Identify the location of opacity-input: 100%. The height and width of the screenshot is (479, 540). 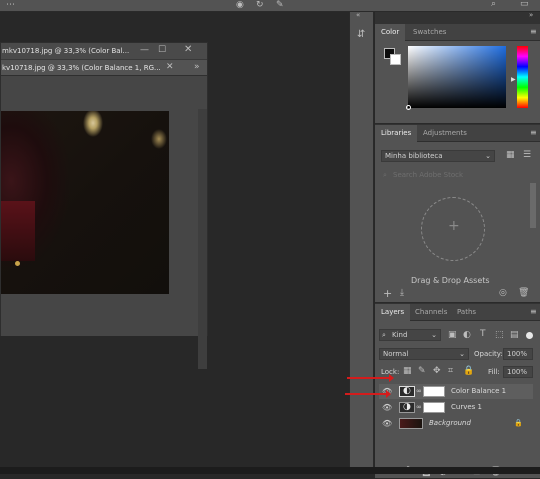
(518, 354).